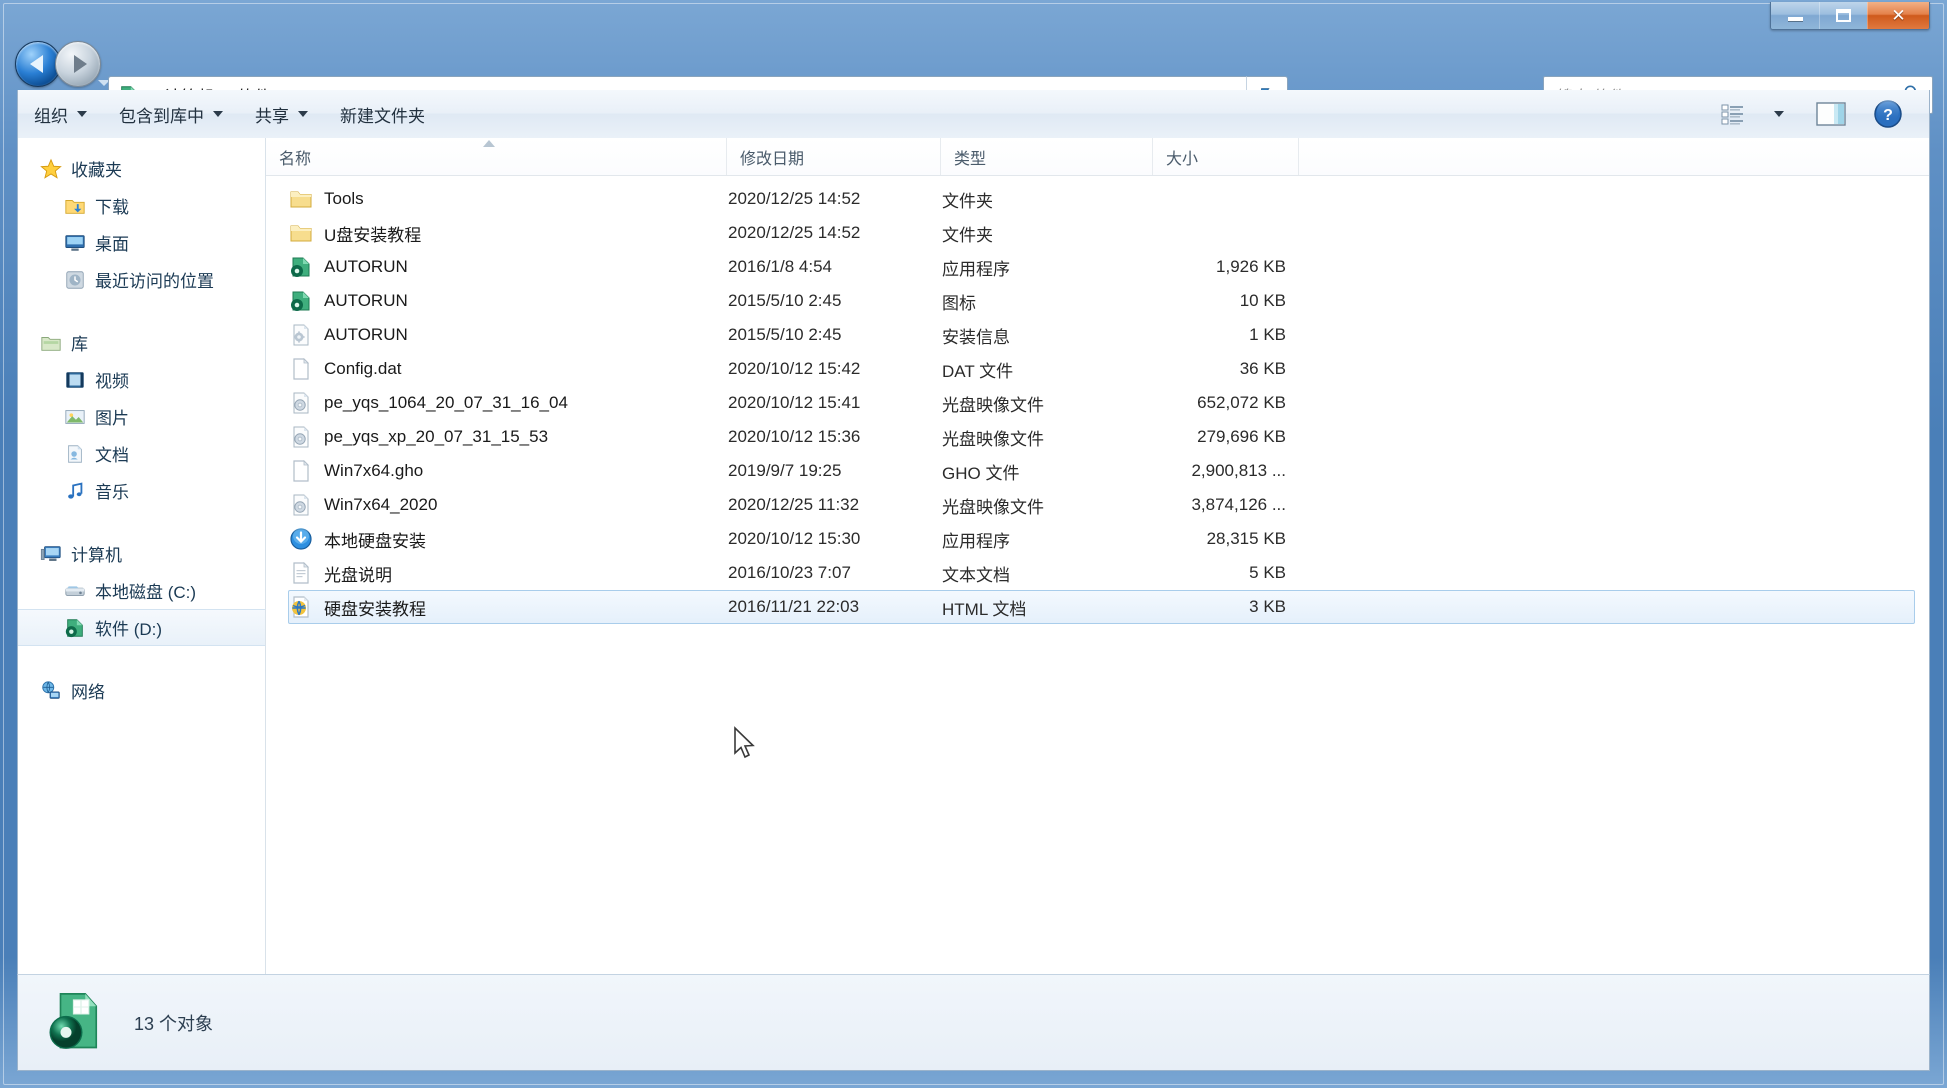 The width and height of the screenshot is (1947, 1088). Describe the element at coordinates (1251, 266) in the screenshot. I see `cell-size: 1,926 KB` at that location.